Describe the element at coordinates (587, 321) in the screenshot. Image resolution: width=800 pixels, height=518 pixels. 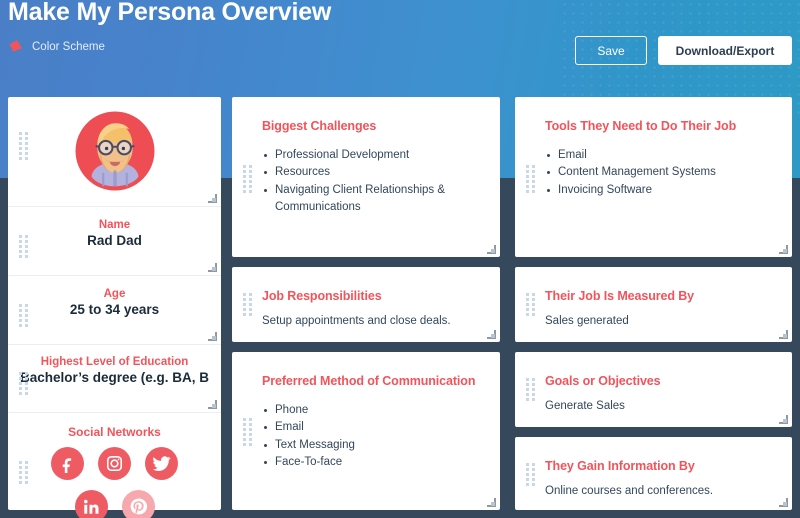
I see `card-body: Sales generated` at that location.